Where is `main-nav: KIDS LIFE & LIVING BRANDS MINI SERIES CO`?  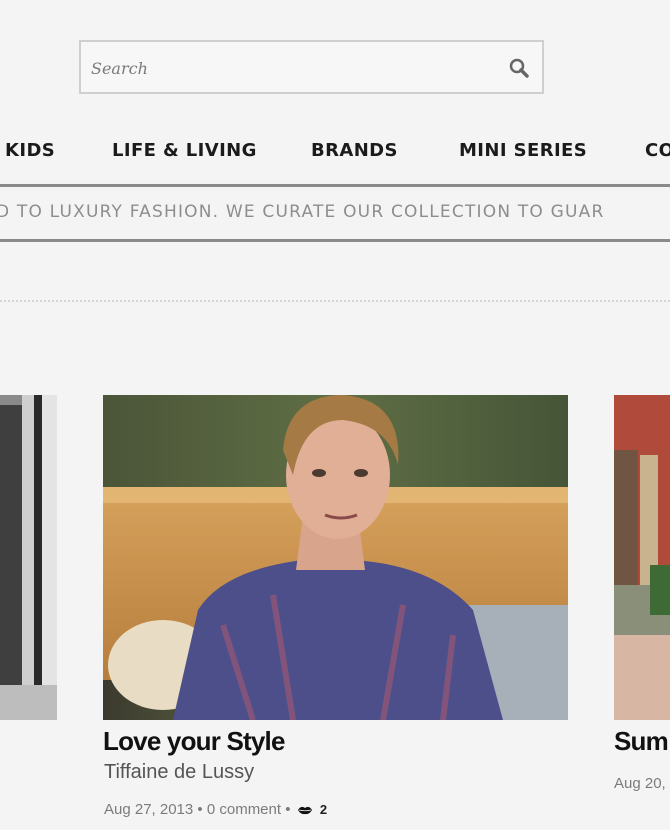
main-nav: KIDS LIFE & LIVING BRANDS MINI SERIES CO is located at coordinates (335, 153).